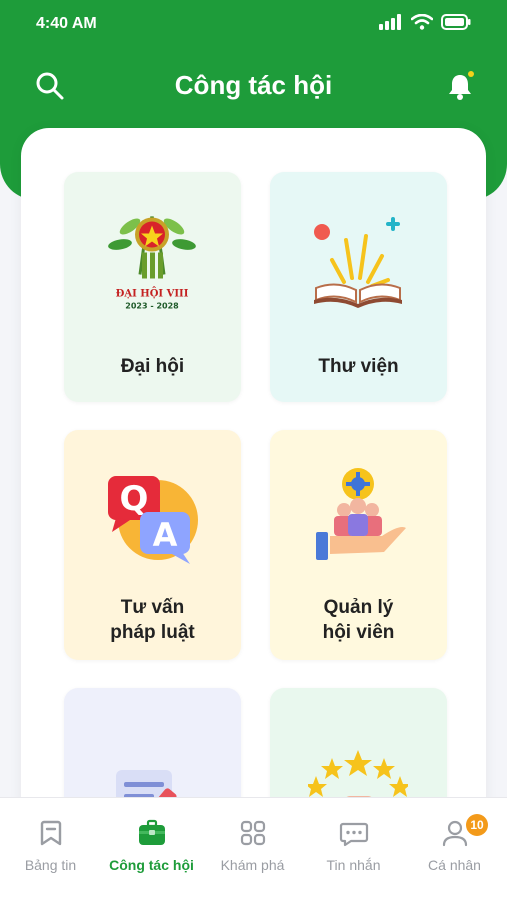 This screenshot has height=901, width=507. What do you see at coordinates (358, 620) in the screenshot?
I see `card-label: Quản lý hội viên` at bounding box center [358, 620].